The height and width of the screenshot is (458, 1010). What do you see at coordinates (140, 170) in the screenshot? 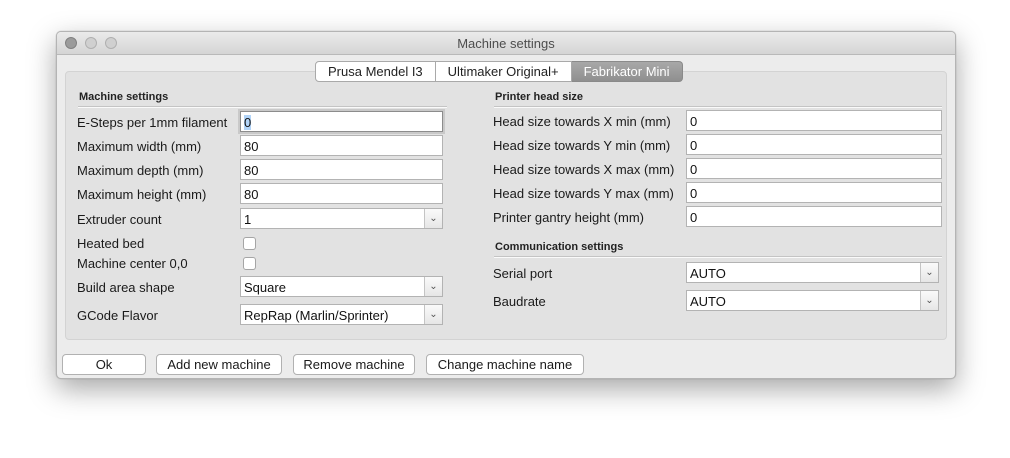
I see `max-depth-label: Maximum depth (mm)` at bounding box center [140, 170].